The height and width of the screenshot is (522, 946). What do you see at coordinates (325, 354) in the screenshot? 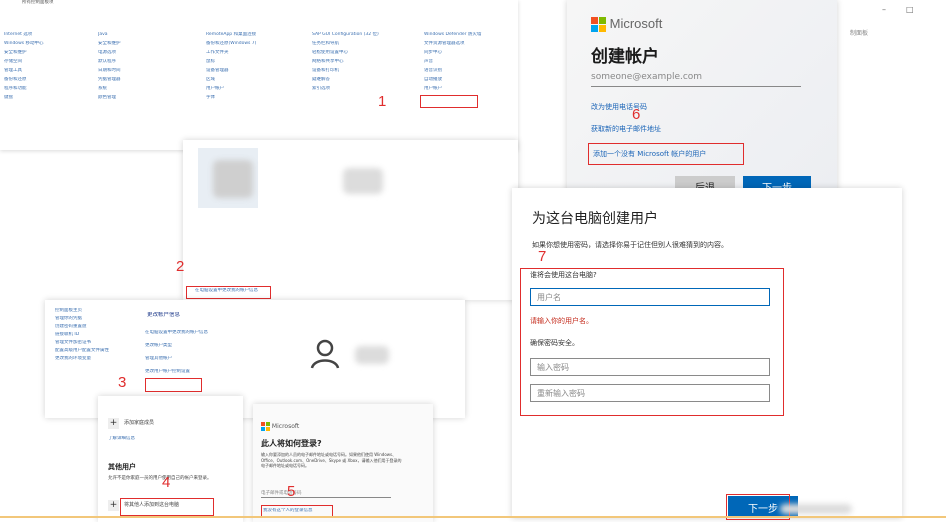
I see `user-avatar` at bounding box center [325, 354].